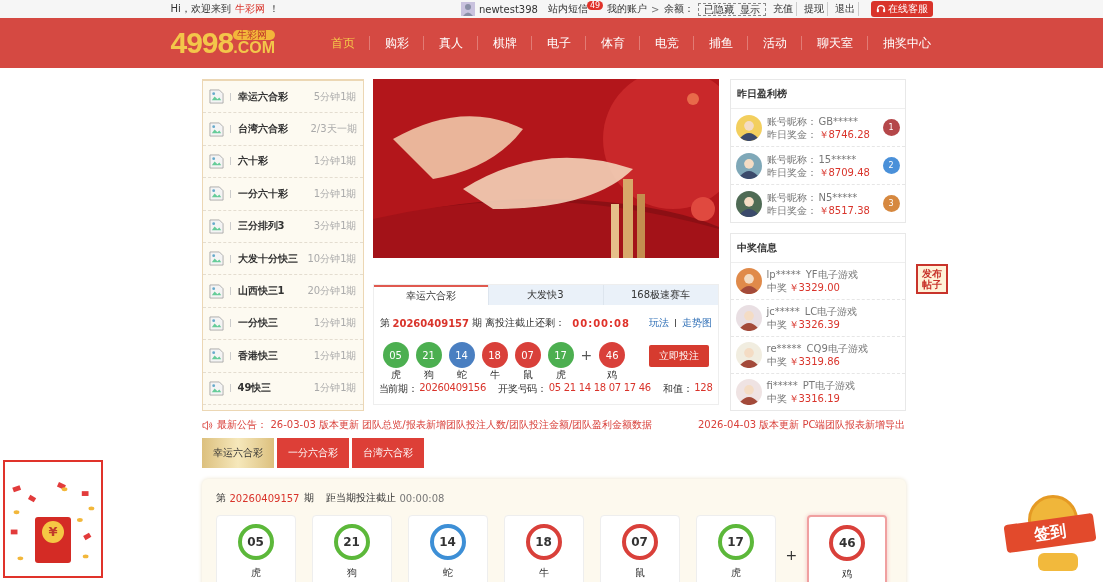  I want to click on account-action-link: 充值, so click(783, 9).